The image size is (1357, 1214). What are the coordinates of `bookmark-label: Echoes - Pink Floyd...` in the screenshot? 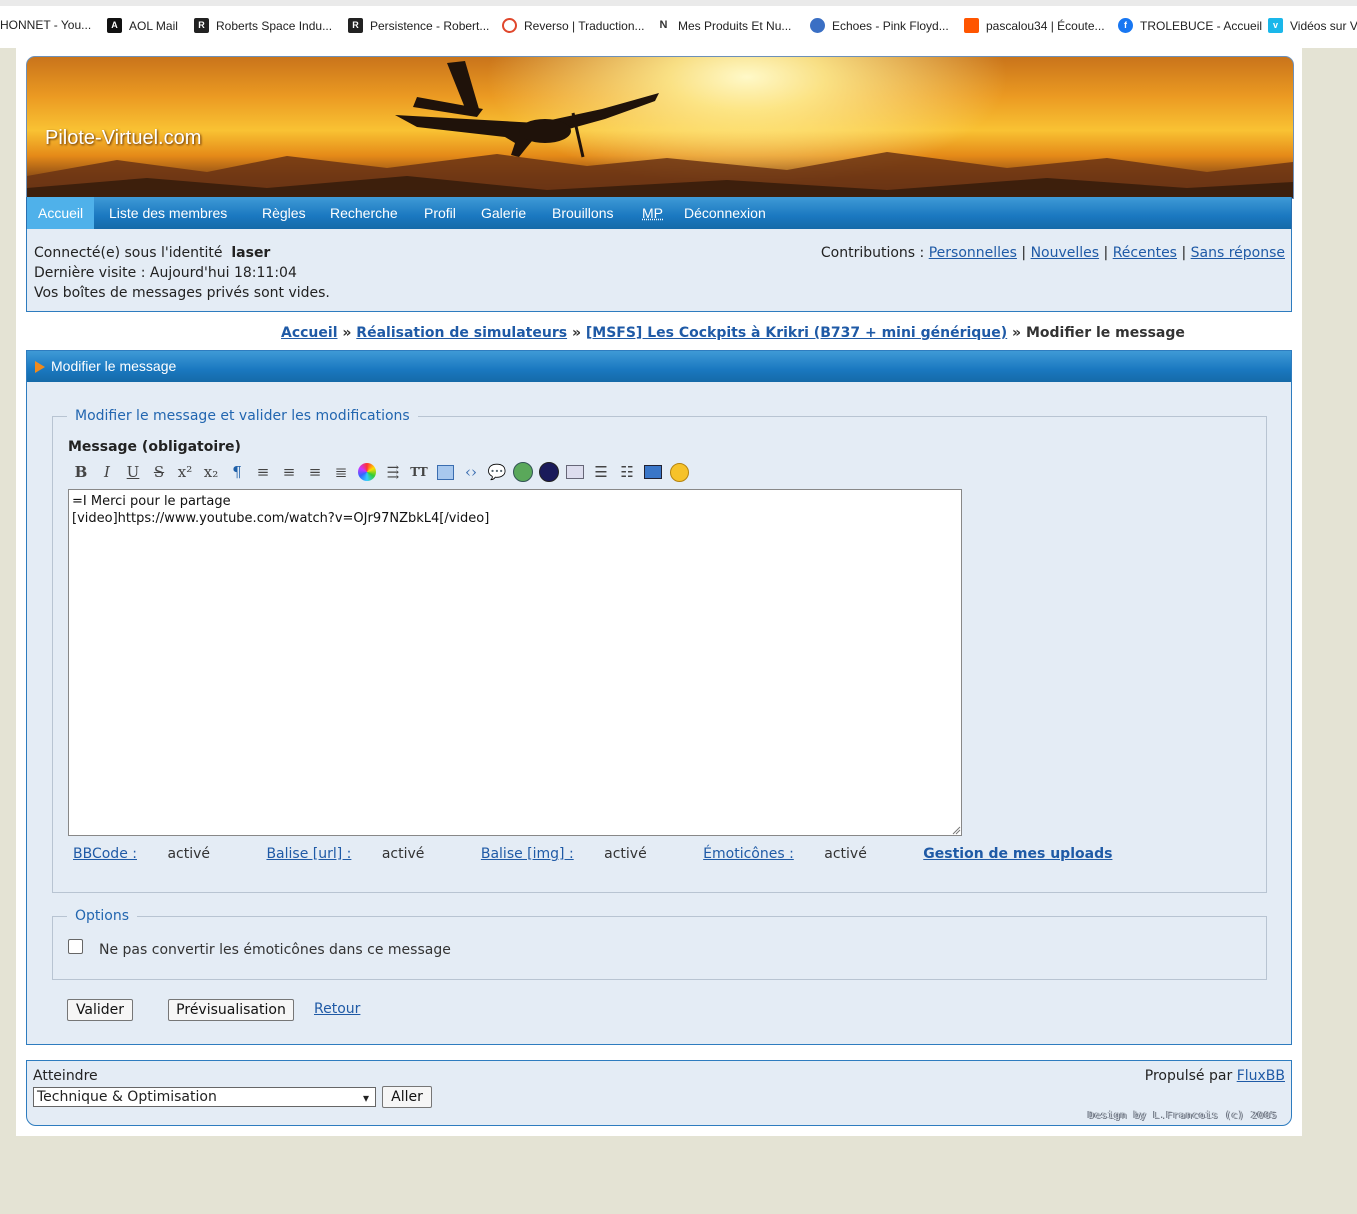 It's located at (890, 25).